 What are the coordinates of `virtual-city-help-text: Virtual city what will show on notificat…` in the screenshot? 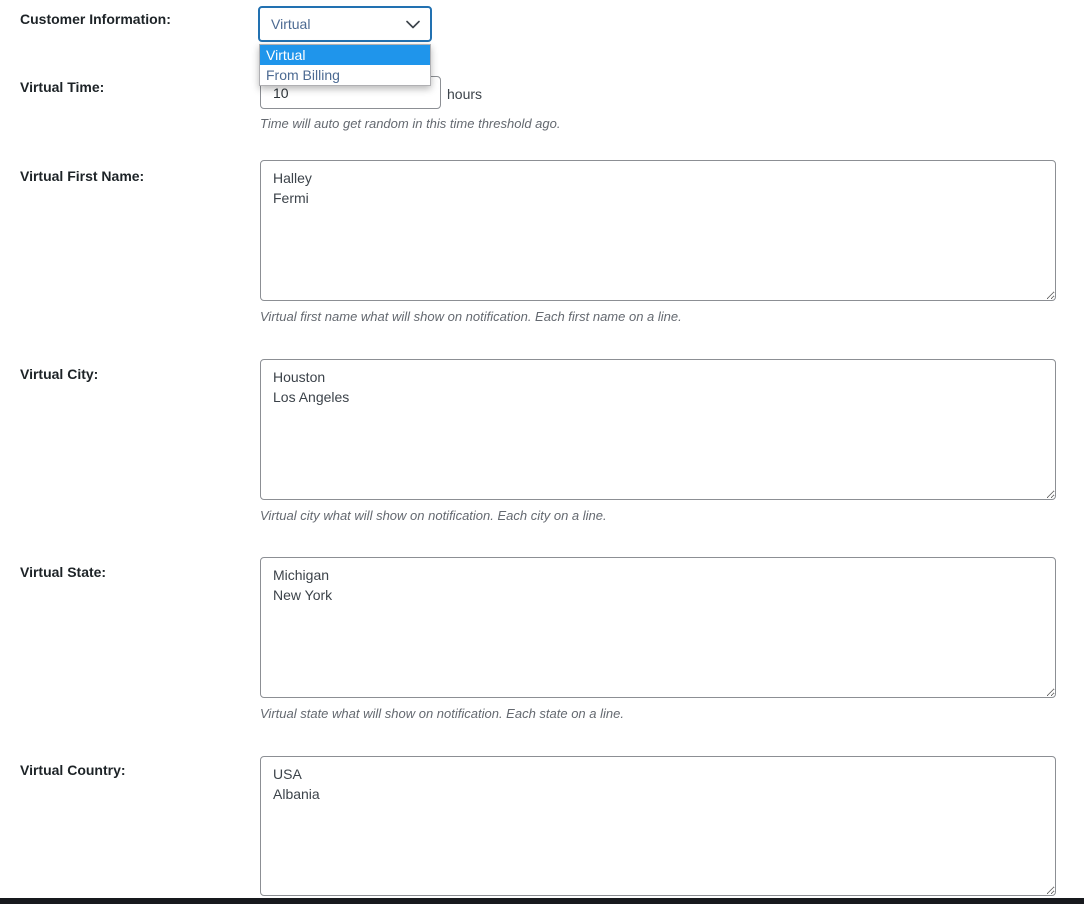 It's located at (433, 515).